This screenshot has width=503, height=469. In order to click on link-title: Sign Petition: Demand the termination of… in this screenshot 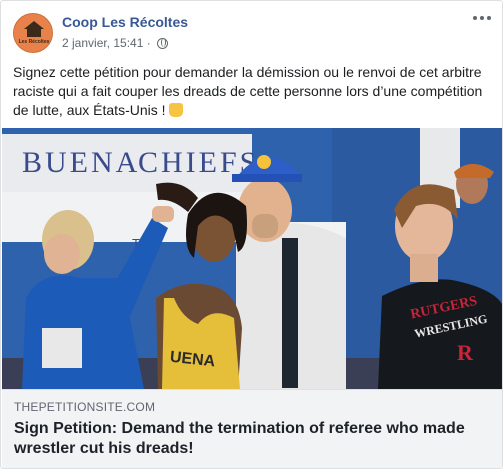, I will do `click(249, 439)`.